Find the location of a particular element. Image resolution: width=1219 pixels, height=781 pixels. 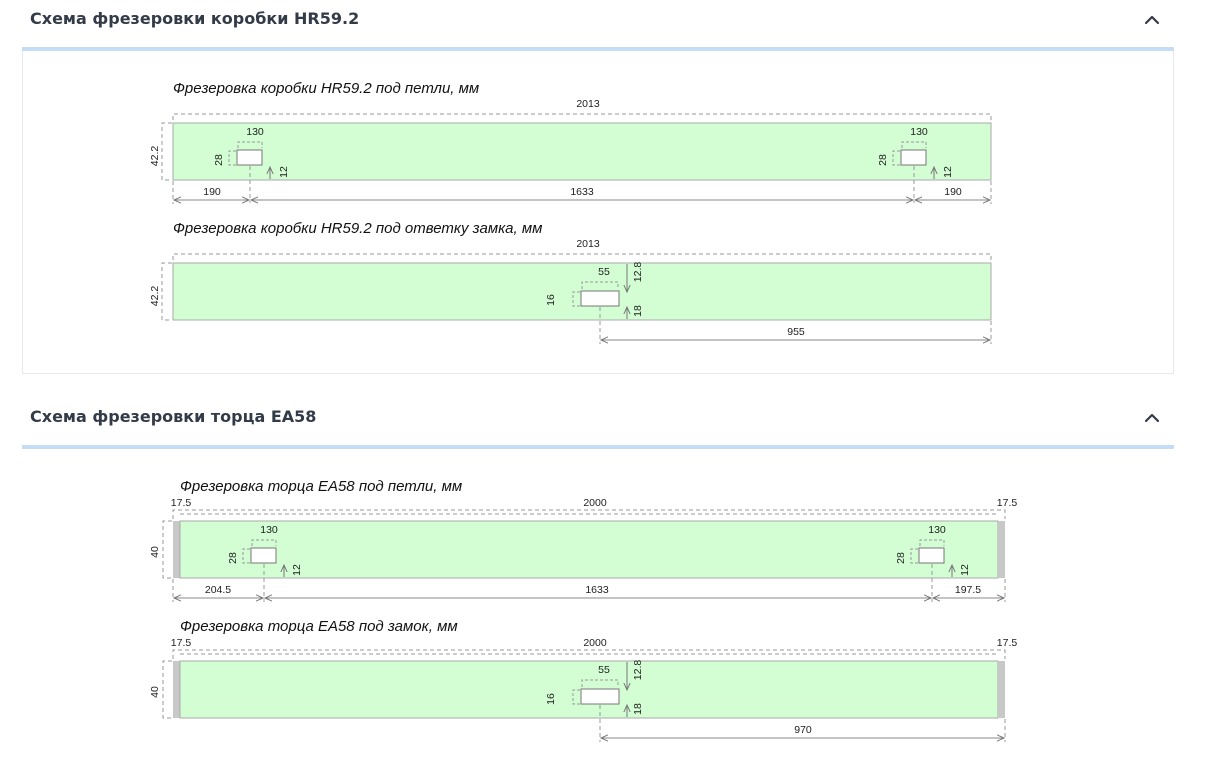

chevron-up-icon is located at coordinates (1152, 418).